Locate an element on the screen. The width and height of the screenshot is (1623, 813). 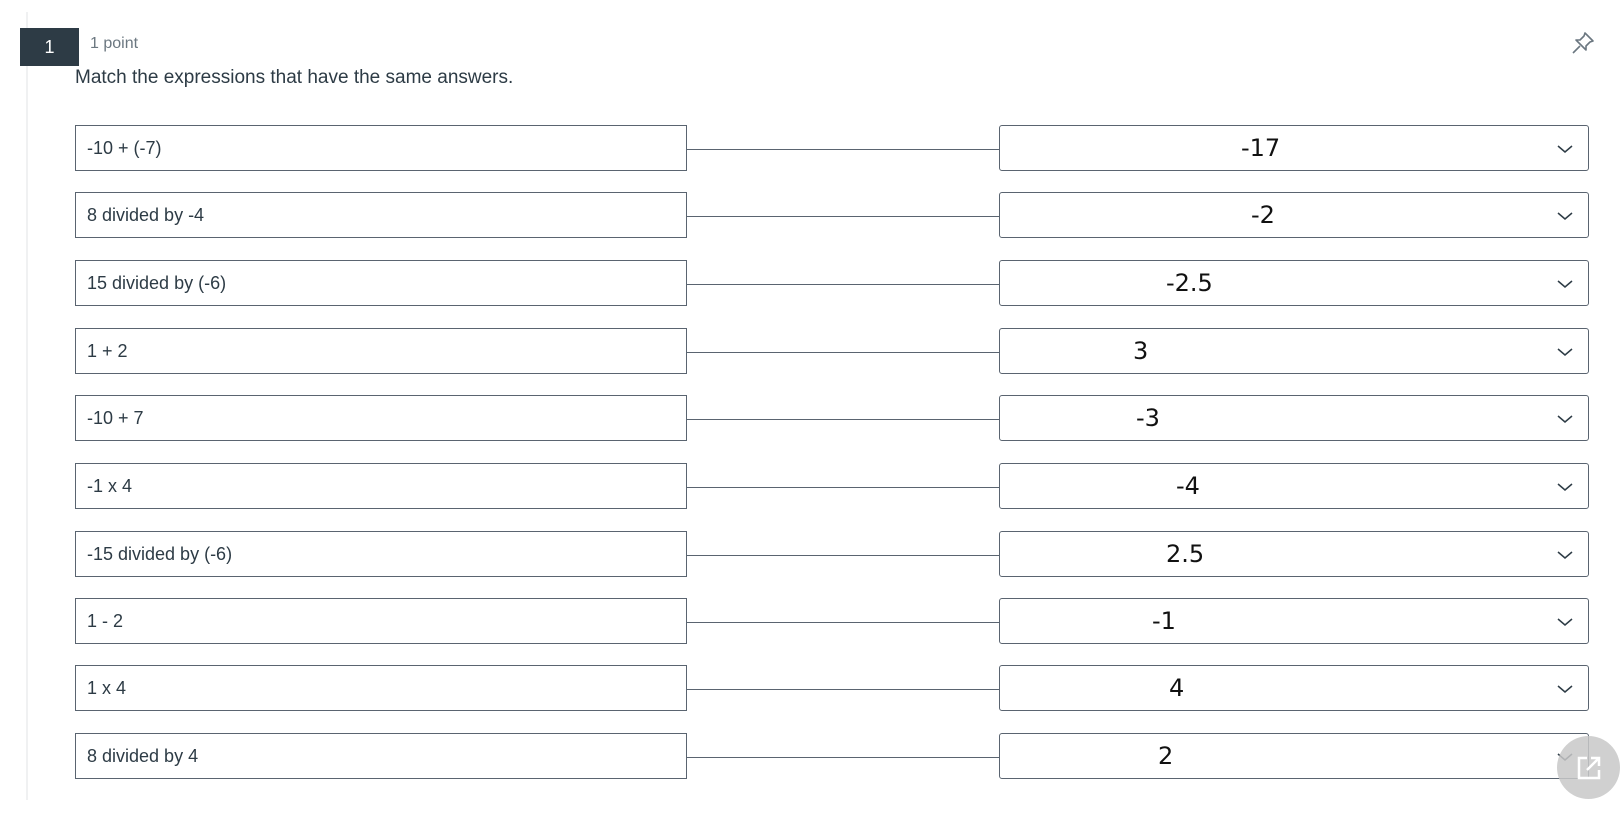
external-link-button is located at coordinates (1588, 767).